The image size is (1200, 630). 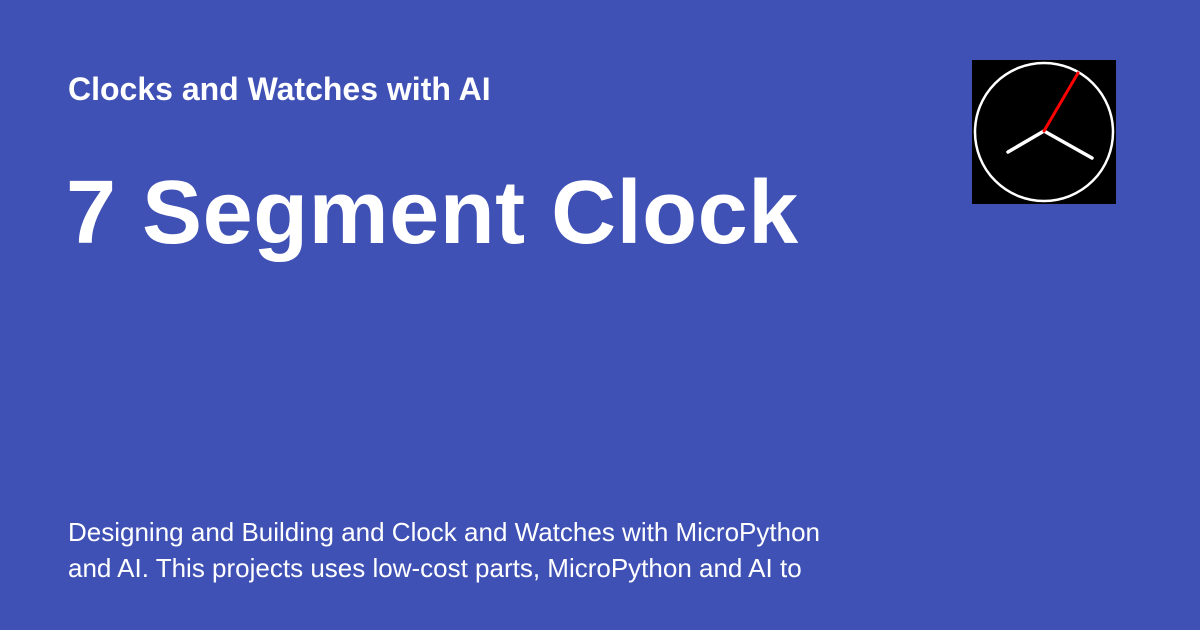 I want to click on clock-logo, so click(x=1044, y=132).